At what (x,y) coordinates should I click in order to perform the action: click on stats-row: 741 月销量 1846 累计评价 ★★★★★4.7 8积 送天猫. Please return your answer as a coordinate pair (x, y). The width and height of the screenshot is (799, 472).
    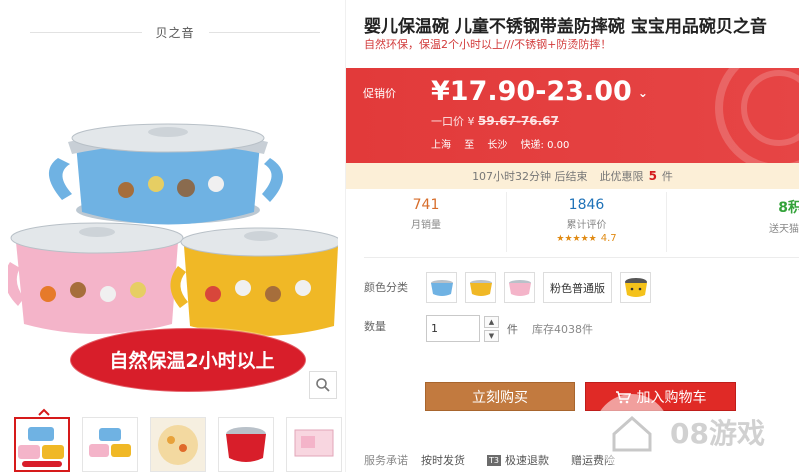
    Looking at the image, I should click on (572, 222).